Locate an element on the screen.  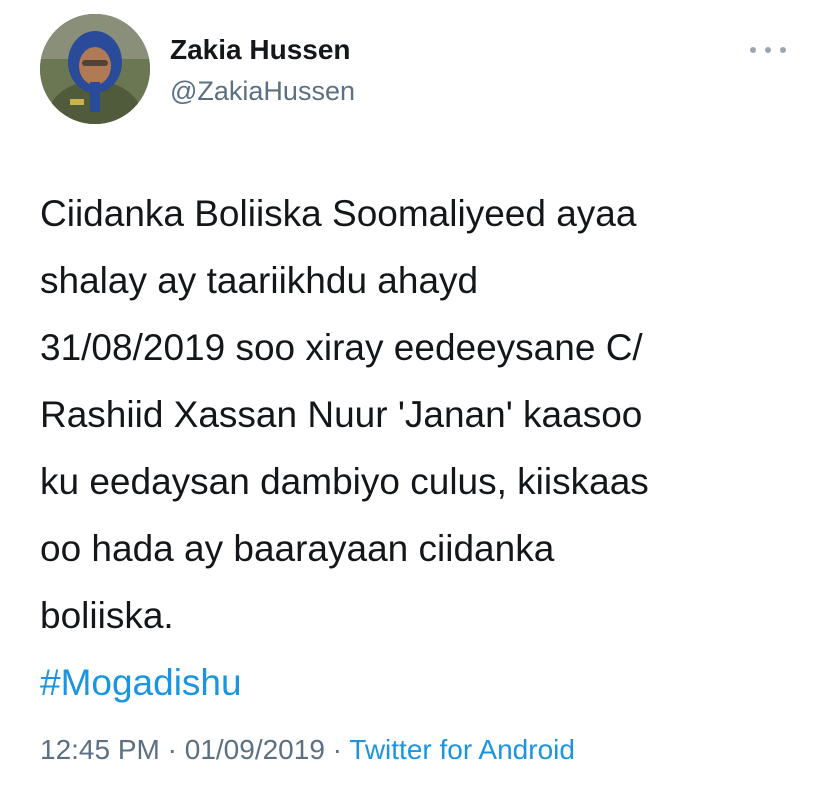
tweet-text-line: Ciidanka Boliiska Soomaliyeed ayaa is located at coordinates (338, 213).